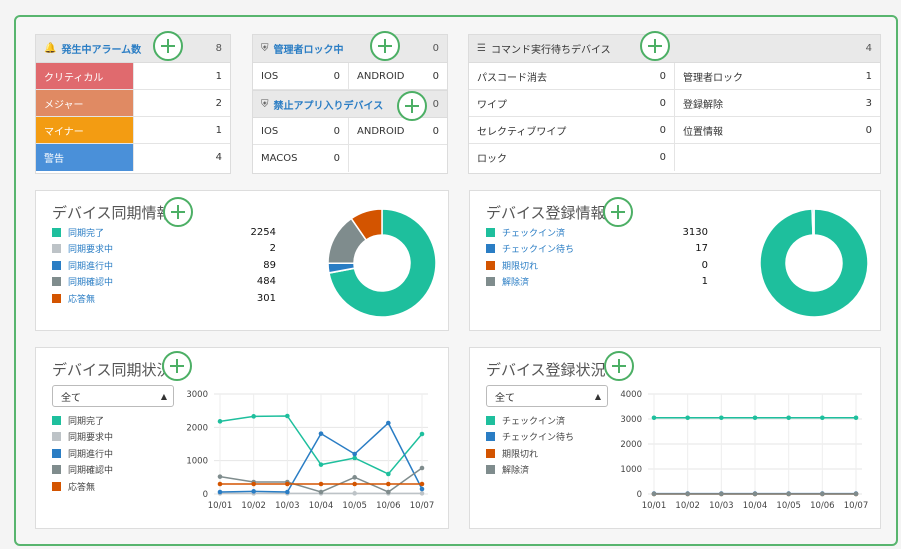  I want to click on legend-value: 2, so click(272, 249).